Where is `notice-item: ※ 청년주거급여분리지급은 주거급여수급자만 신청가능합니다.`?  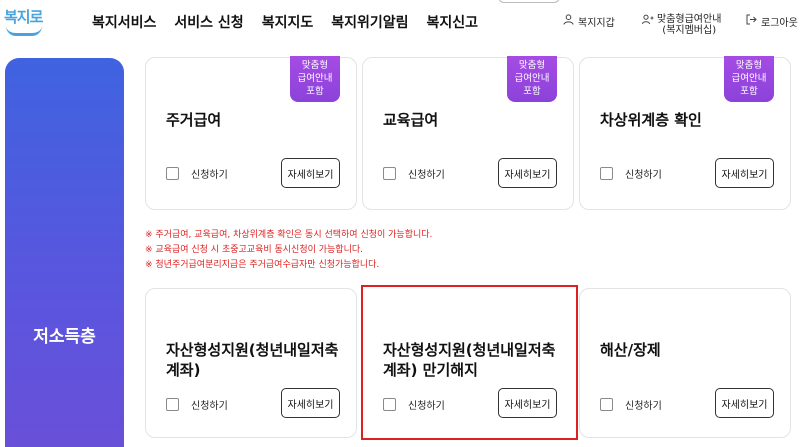
notice-item: ※ 청년주거급여분리지급은 주거급여수급자만 신청가능합니다. is located at coordinates (262, 265).